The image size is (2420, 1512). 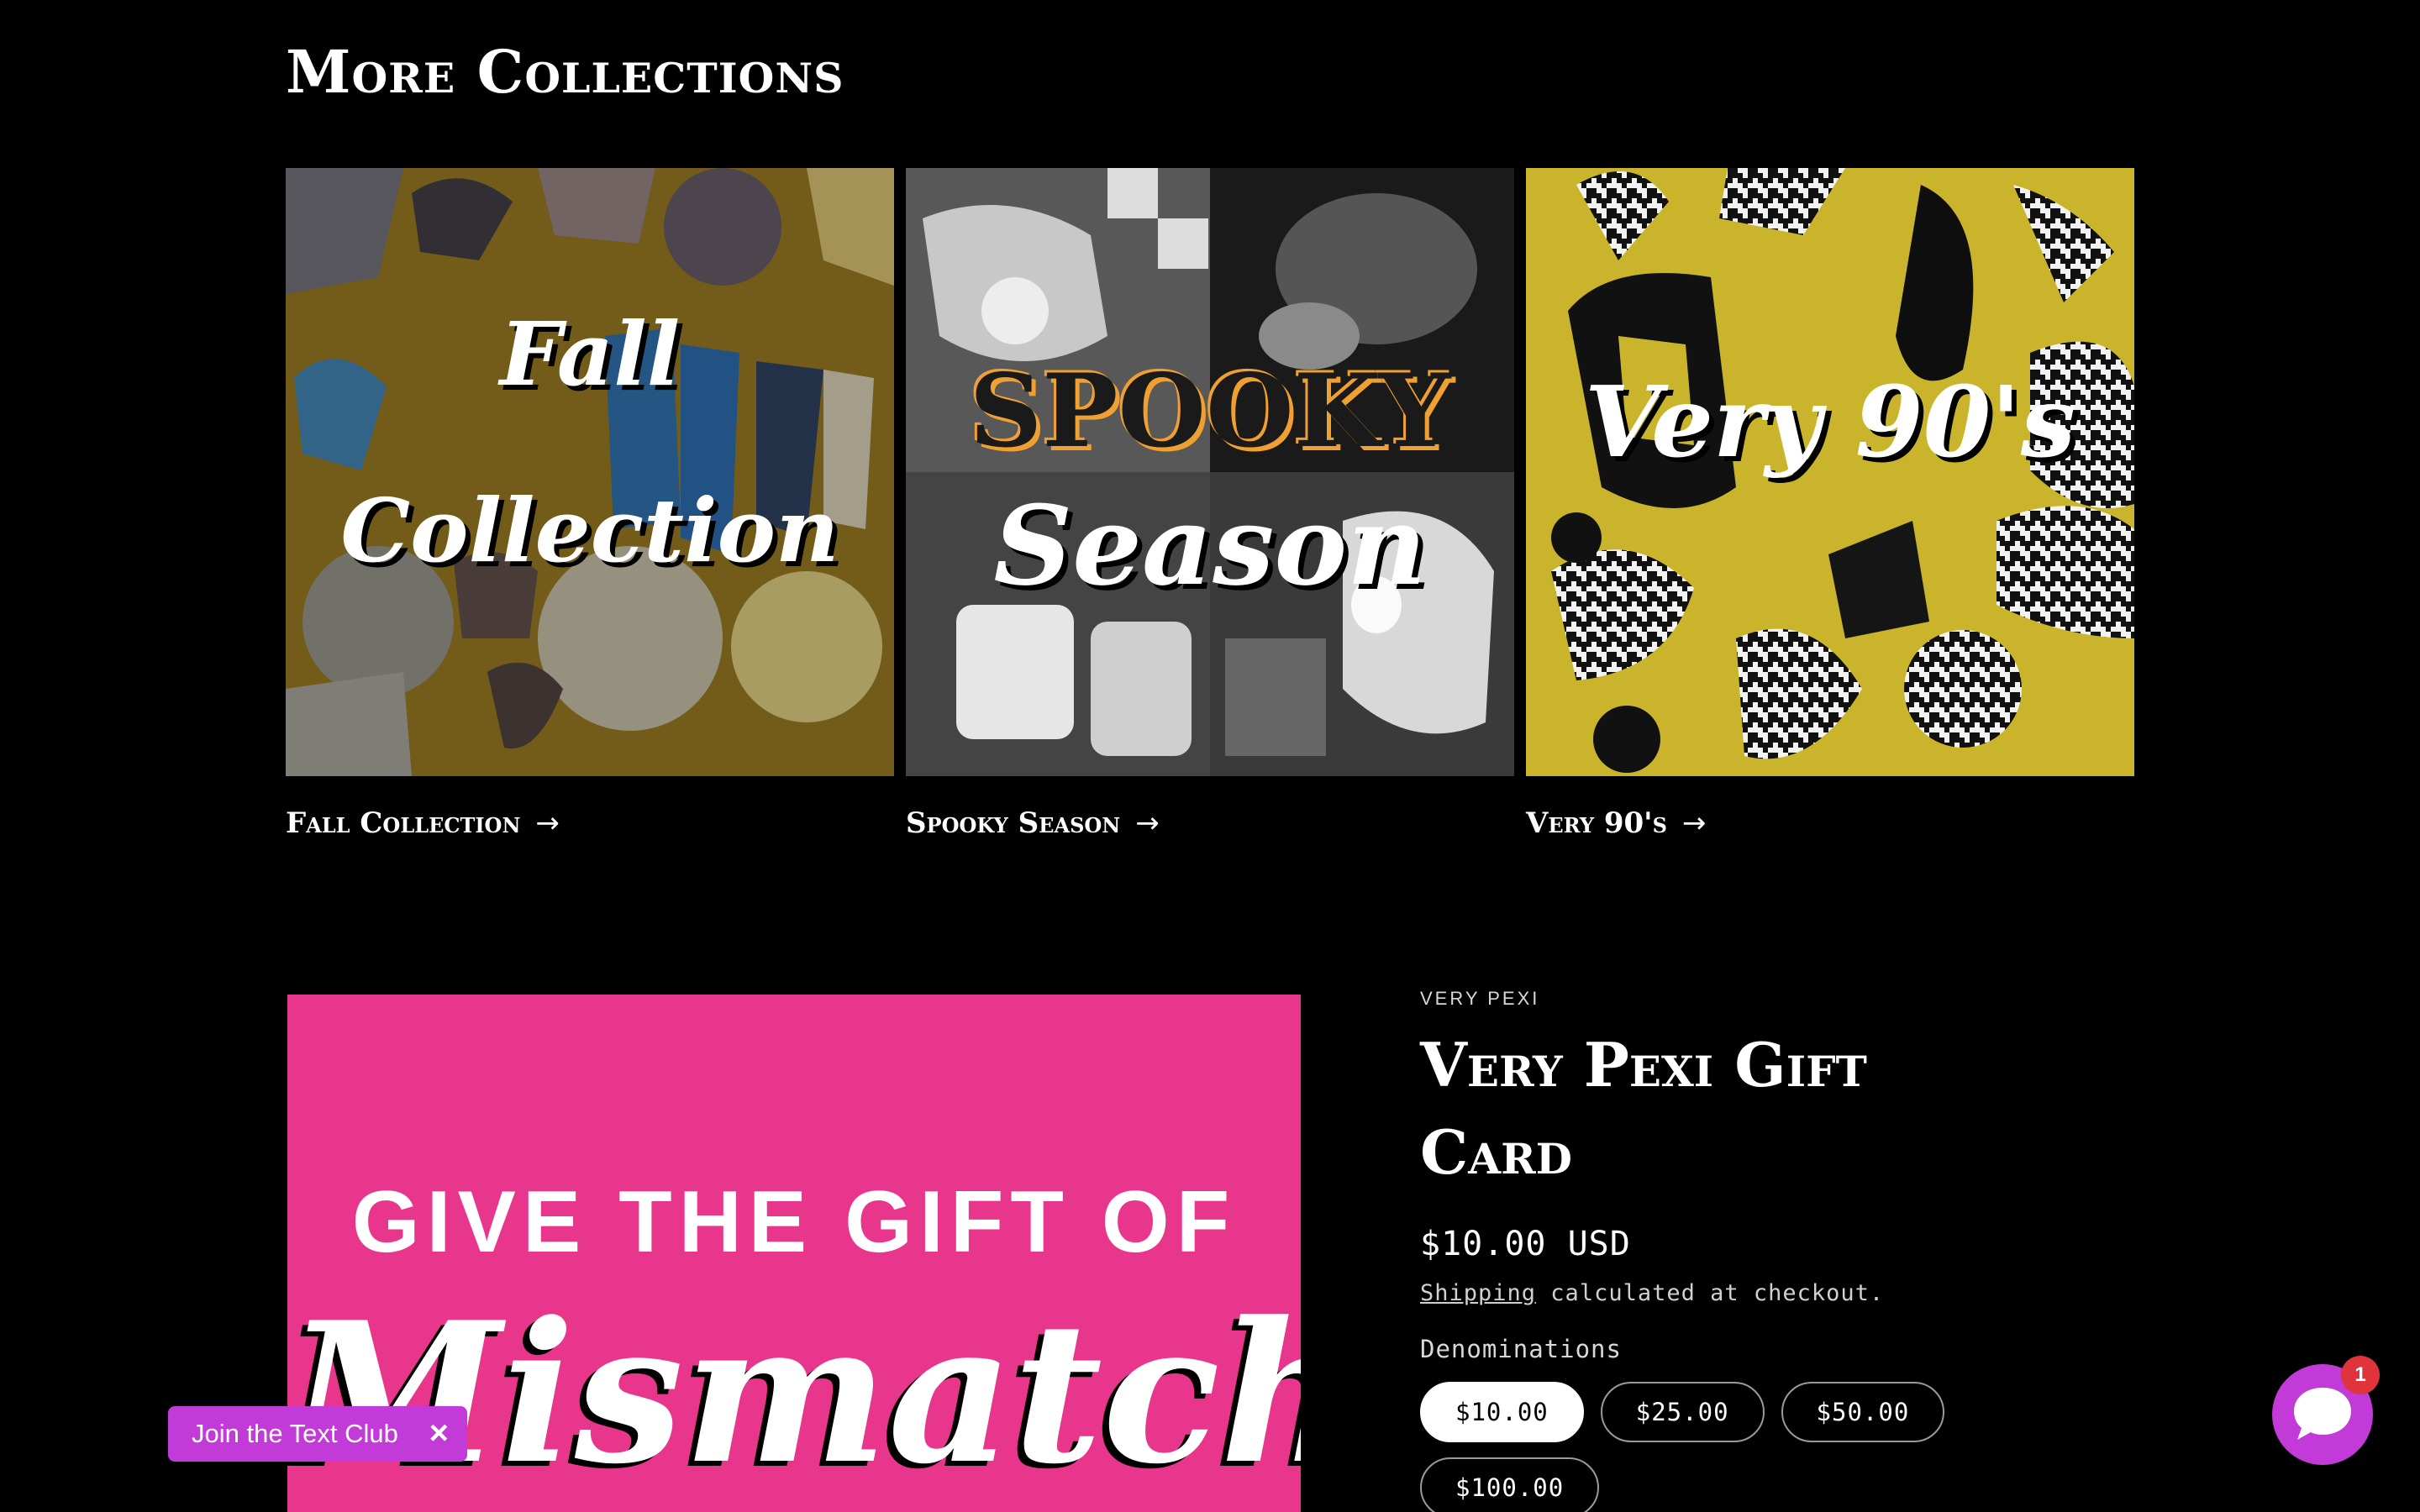 What do you see at coordinates (2360, 1375) in the screenshot?
I see `chat-notification-badge: 1` at bounding box center [2360, 1375].